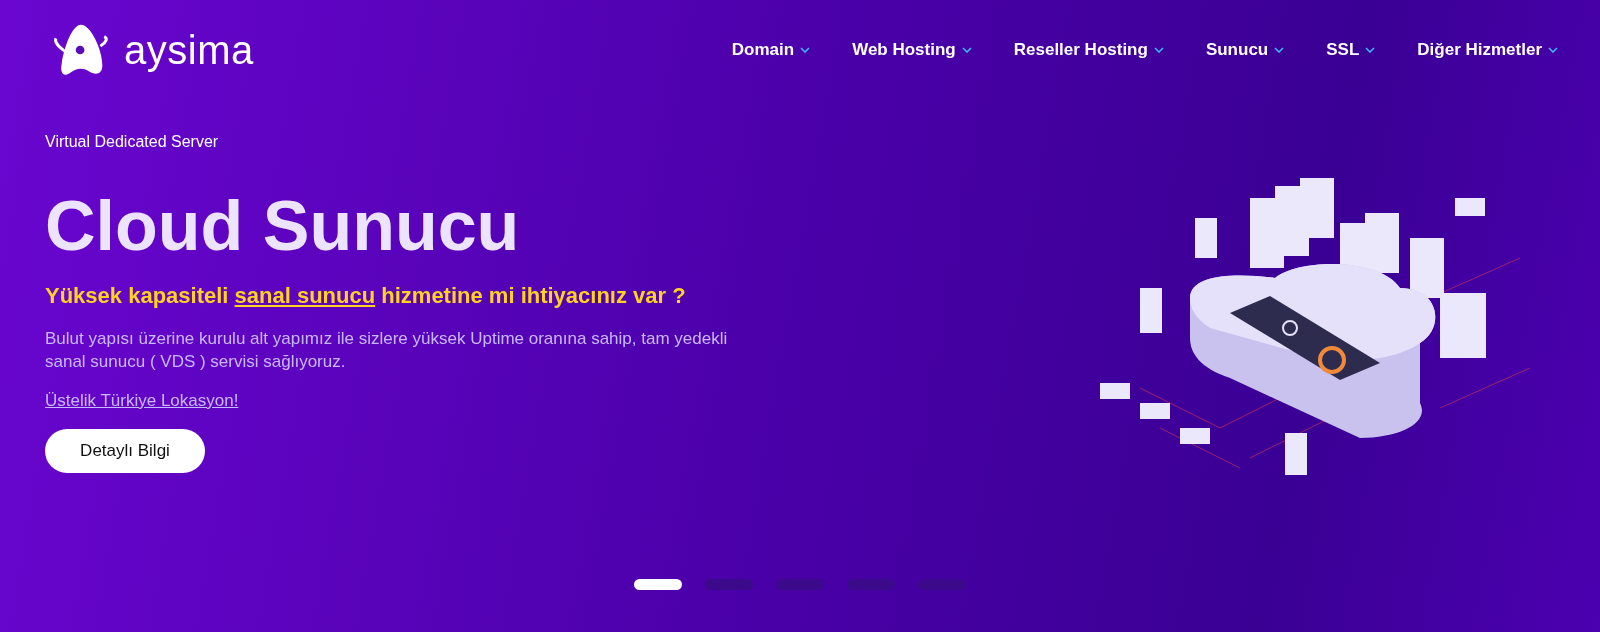  I want to click on nav-menu-item: SSL, so click(1351, 50).